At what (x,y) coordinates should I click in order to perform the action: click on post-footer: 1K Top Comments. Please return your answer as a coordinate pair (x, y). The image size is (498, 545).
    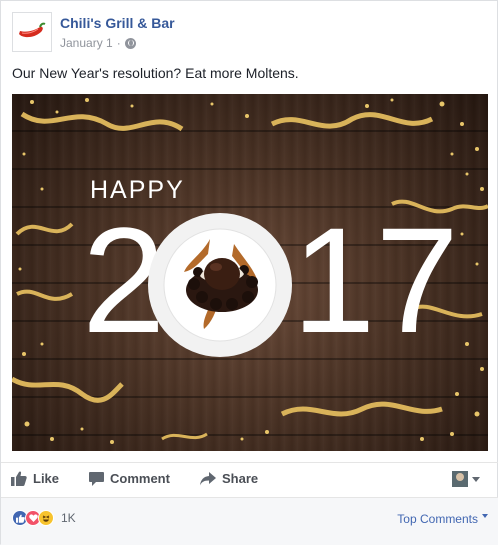
    Looking at the image, I should click on (249, 521).